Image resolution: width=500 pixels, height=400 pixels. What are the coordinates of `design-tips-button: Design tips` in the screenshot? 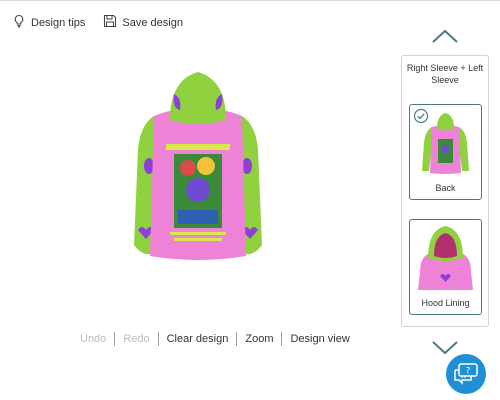 It's located at (48, 22).